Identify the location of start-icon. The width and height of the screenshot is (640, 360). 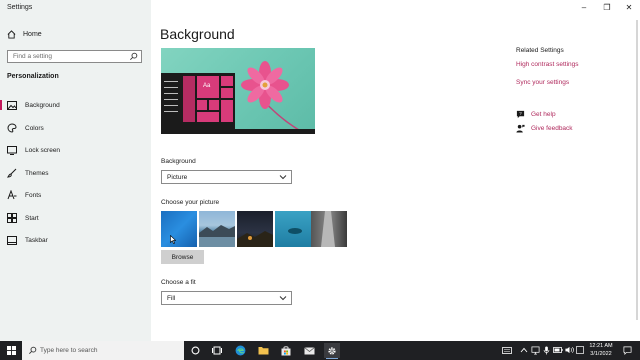
(12, 218).